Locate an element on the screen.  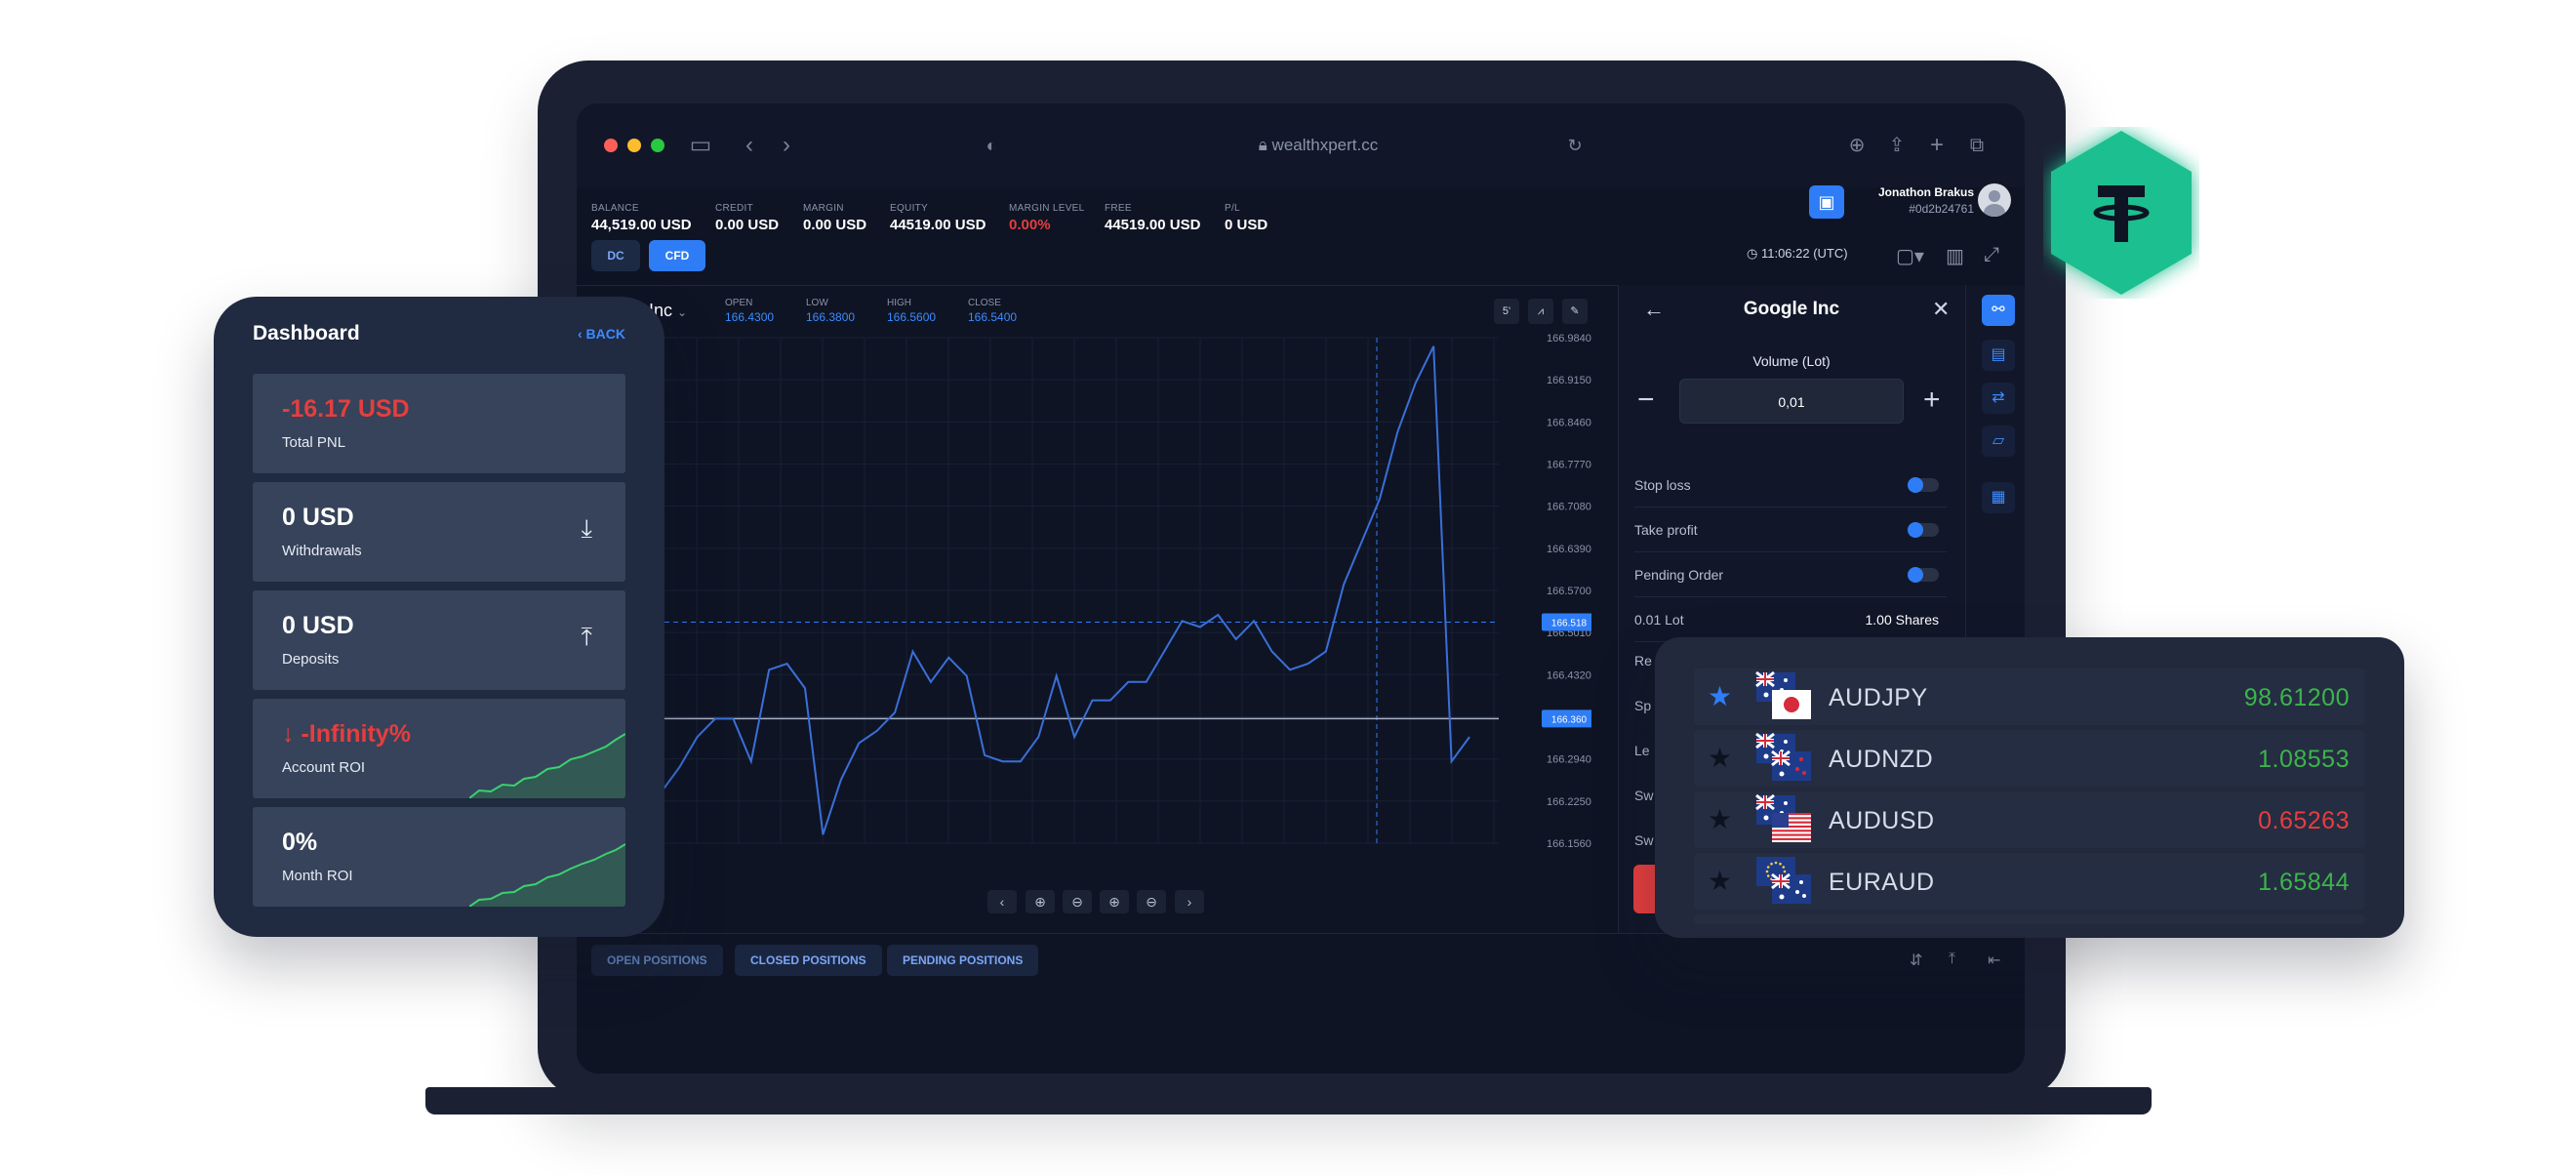
calendar-icon: ▦ is located at coordinates (1998, 498).